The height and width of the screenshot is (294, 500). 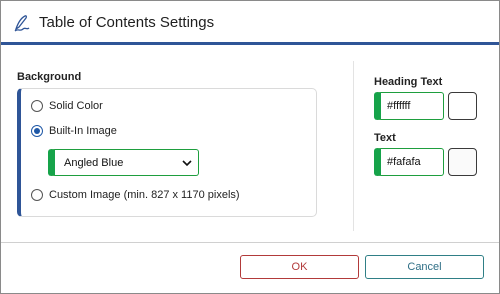 I want to click on background-label: Background, so click(x=49, y=77).